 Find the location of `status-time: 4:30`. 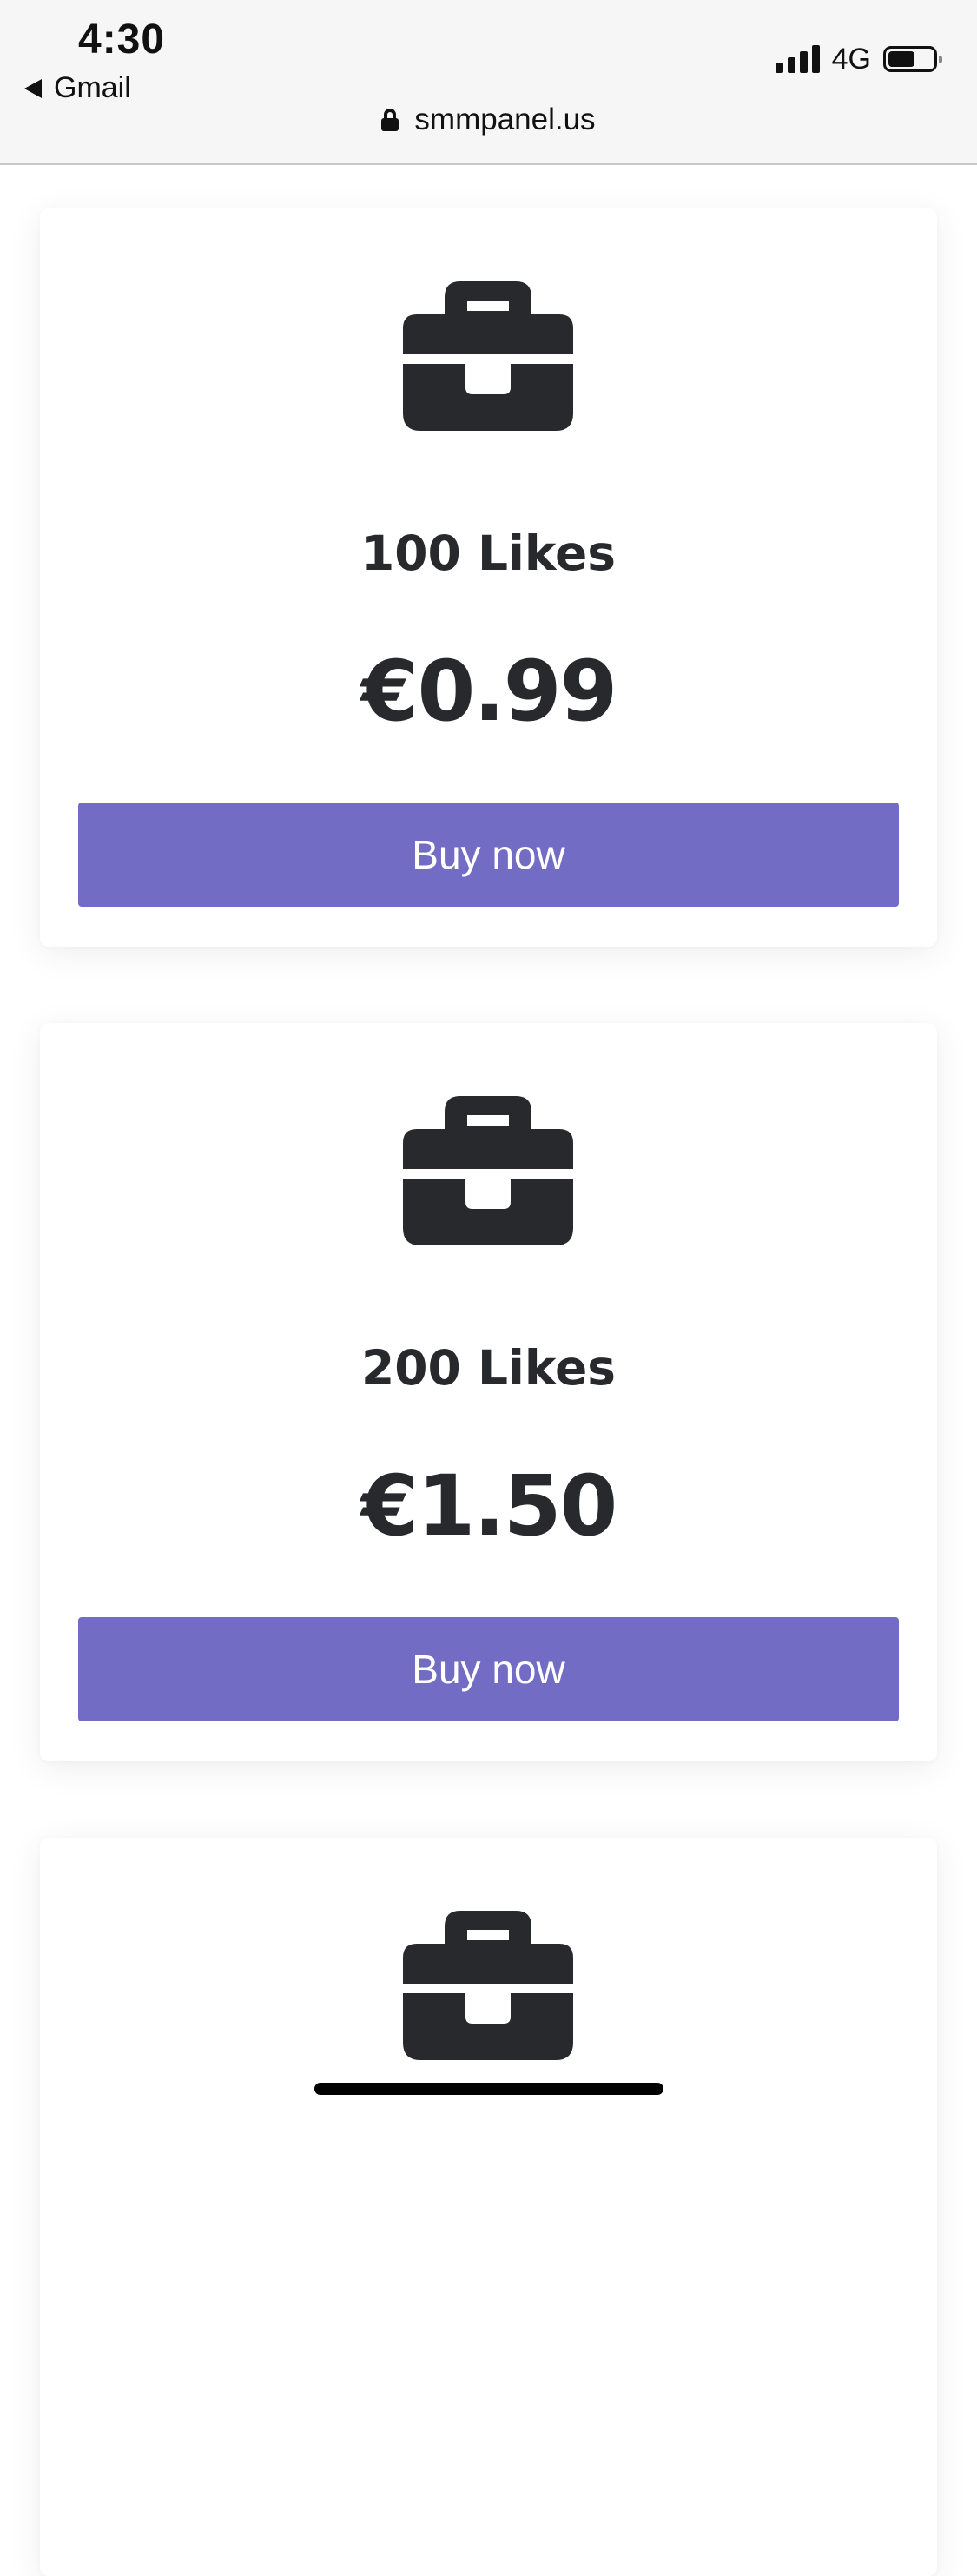

status-time: 4:30 is located at coordinates (122, 40).